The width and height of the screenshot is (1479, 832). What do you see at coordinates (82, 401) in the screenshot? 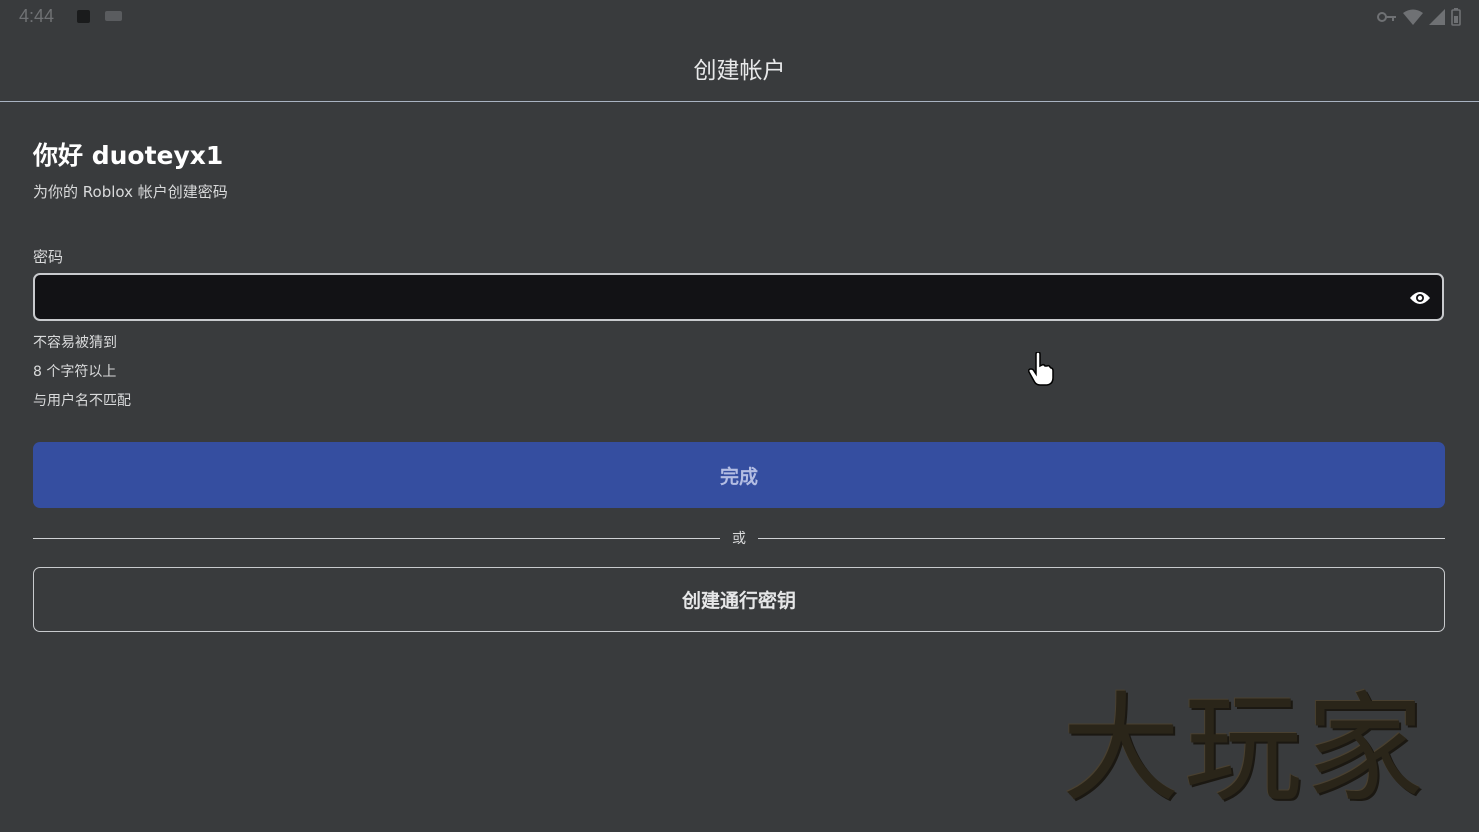
I see `requirement-not-username: 与用户名不匹配` at bounding box center [82, 401].